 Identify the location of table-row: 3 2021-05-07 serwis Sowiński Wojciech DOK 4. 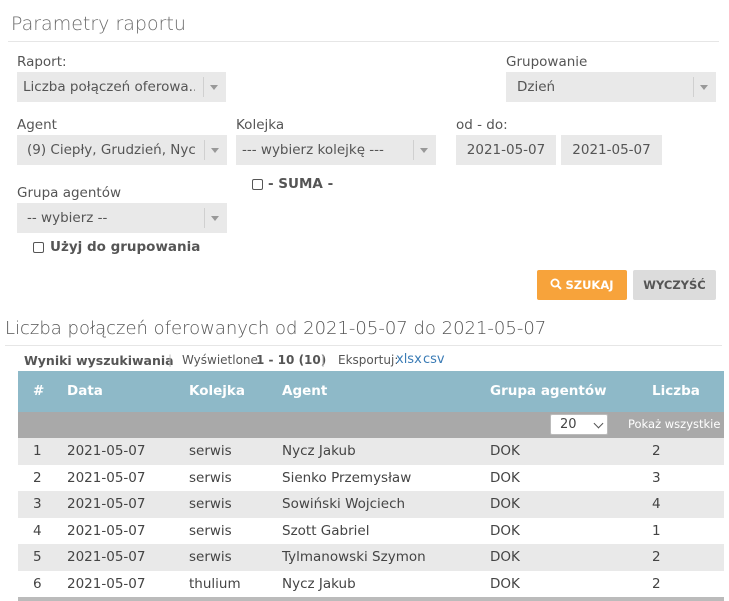
(371, 504).